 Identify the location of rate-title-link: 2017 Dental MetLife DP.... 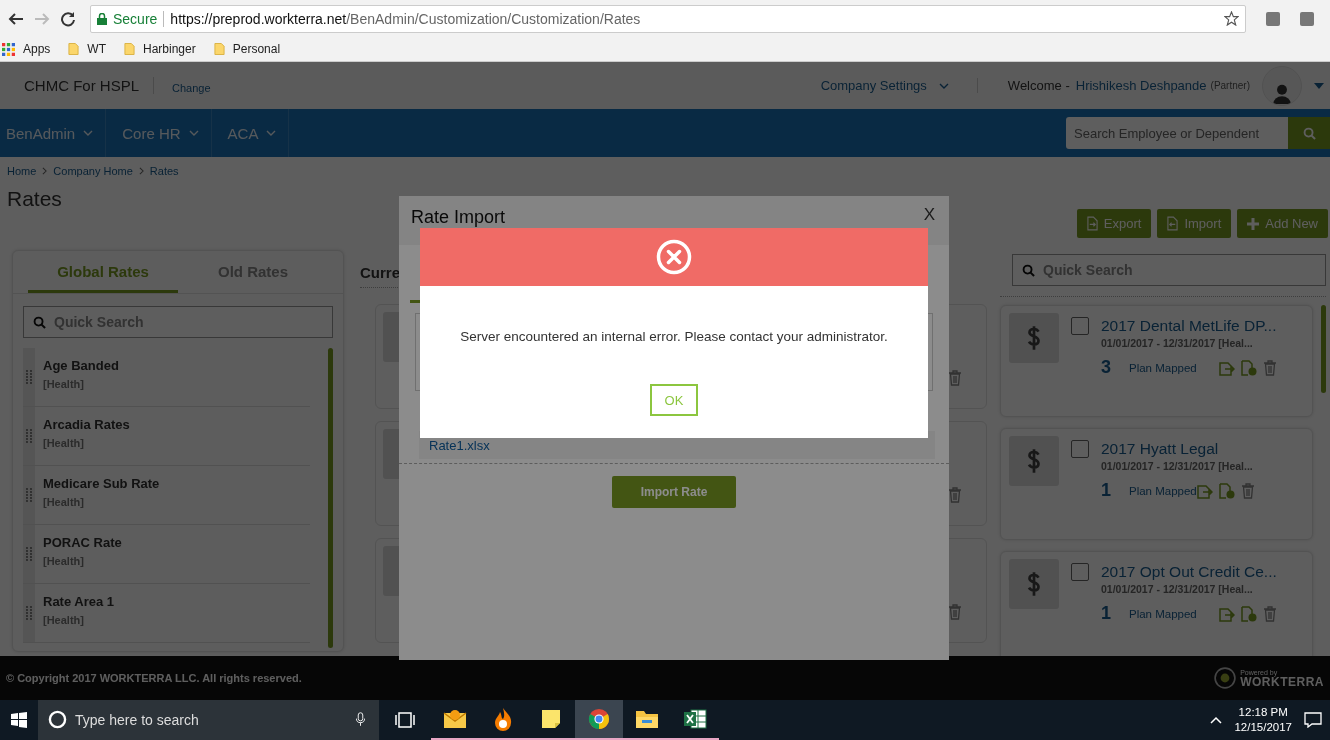
(1189, 326).